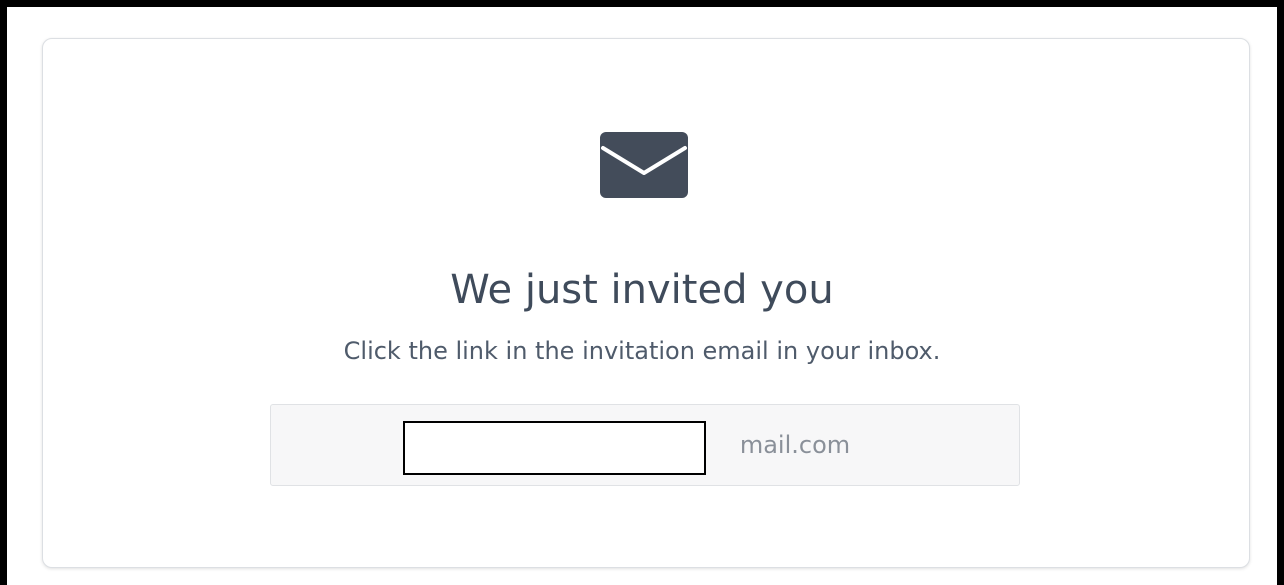  I want to click on redaction-box, so click(554, 448).